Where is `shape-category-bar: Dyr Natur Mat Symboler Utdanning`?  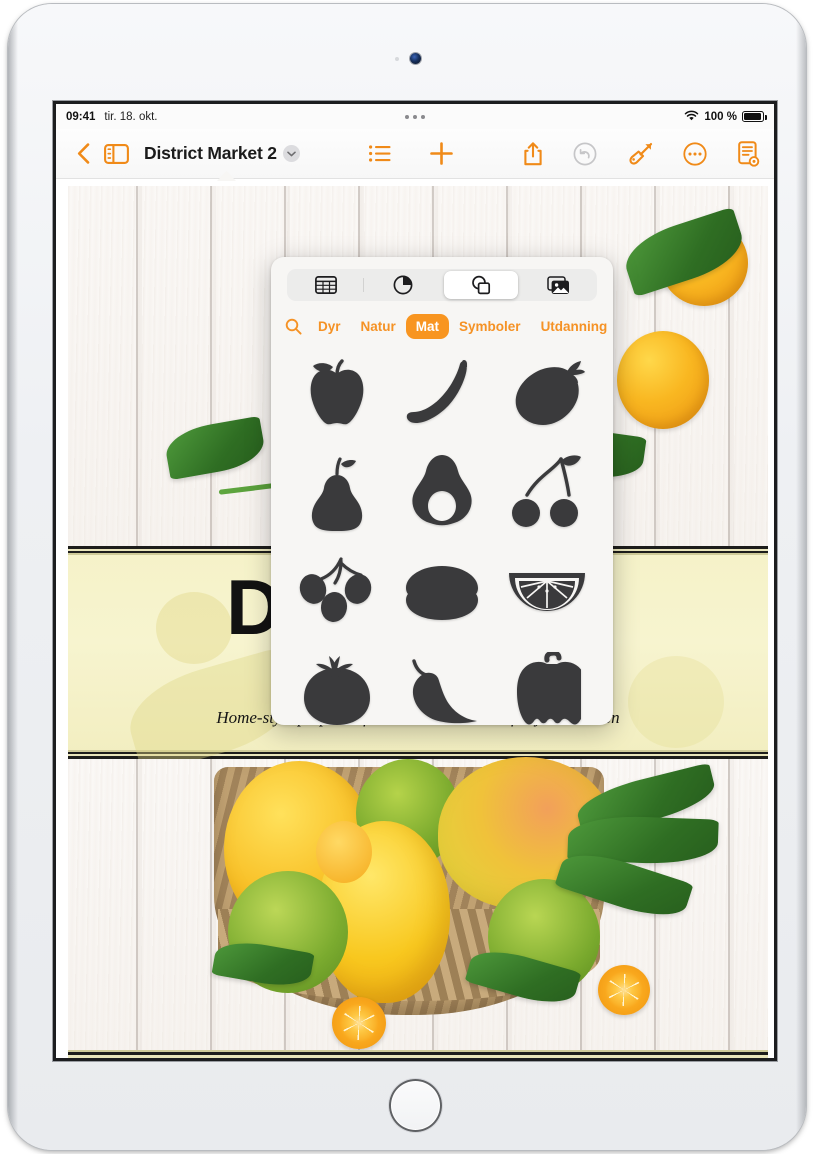
shape-category-bar: Dyr Natur Mat Symboler Utdanning is located at coordinates (442, 326).